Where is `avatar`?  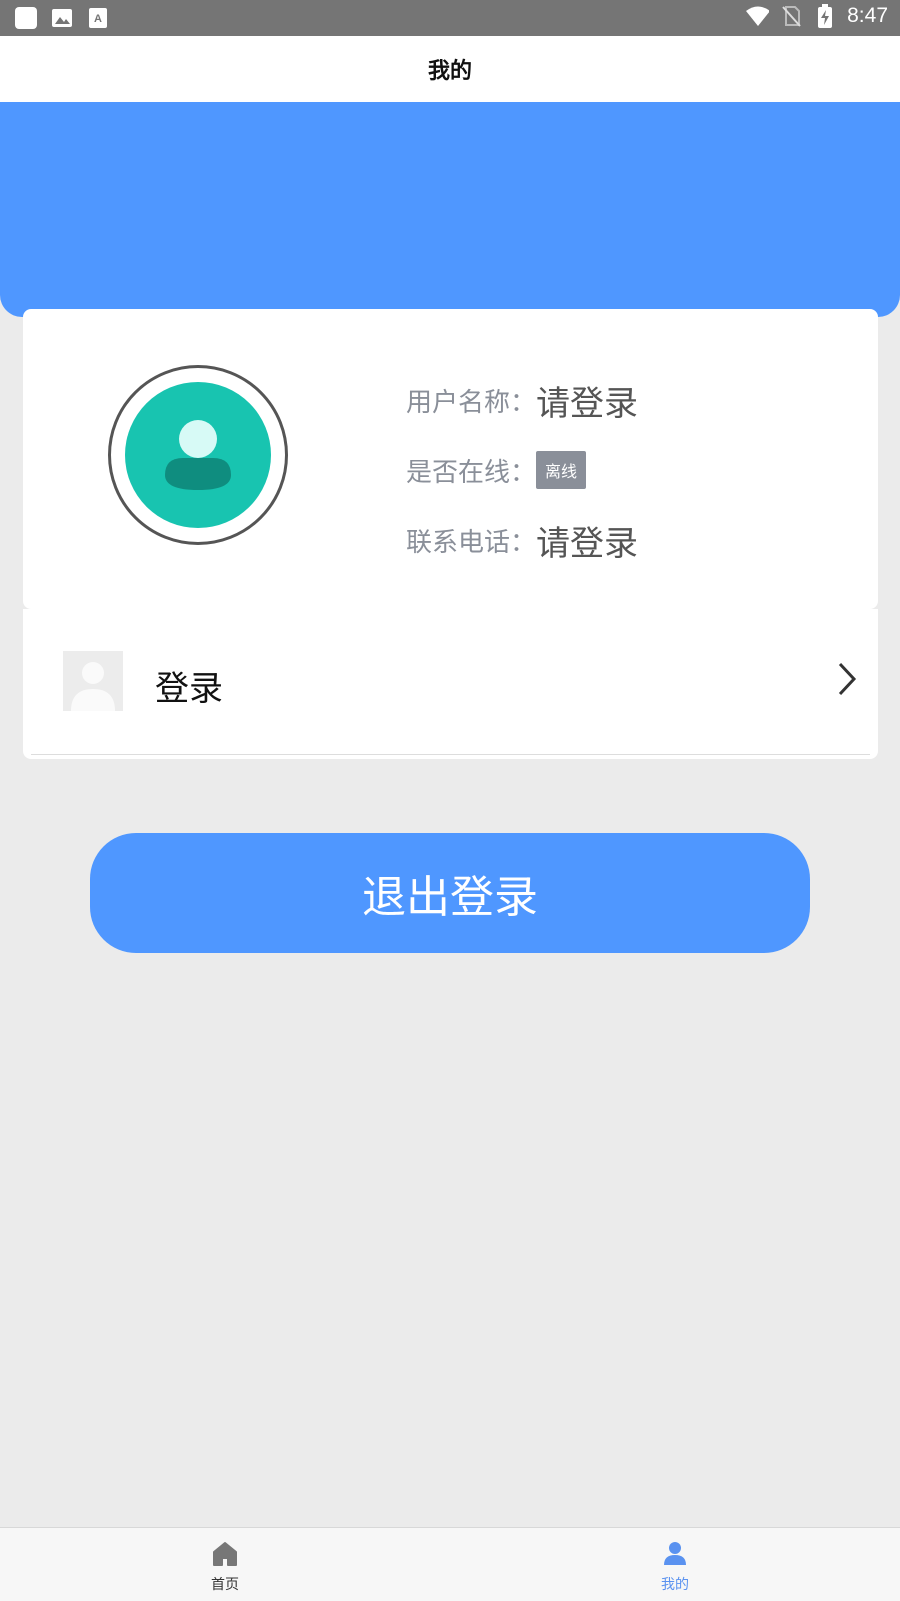 avatar is located at coordinates (198, 455).